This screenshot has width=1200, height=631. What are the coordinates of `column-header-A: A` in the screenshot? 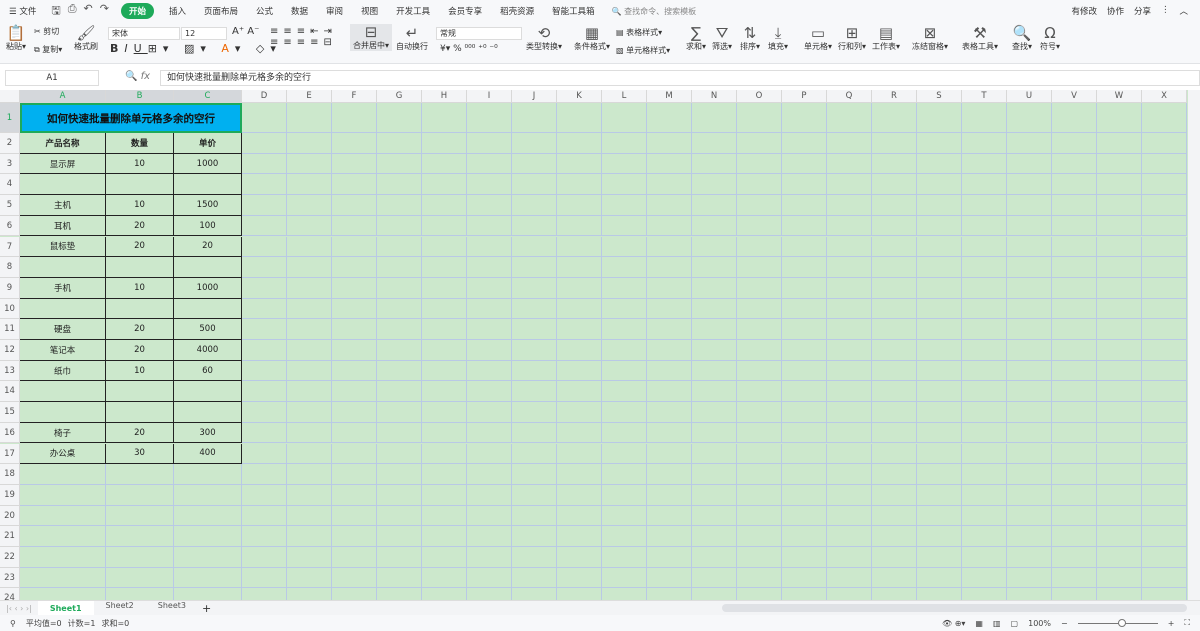 It's located at (63, 96).